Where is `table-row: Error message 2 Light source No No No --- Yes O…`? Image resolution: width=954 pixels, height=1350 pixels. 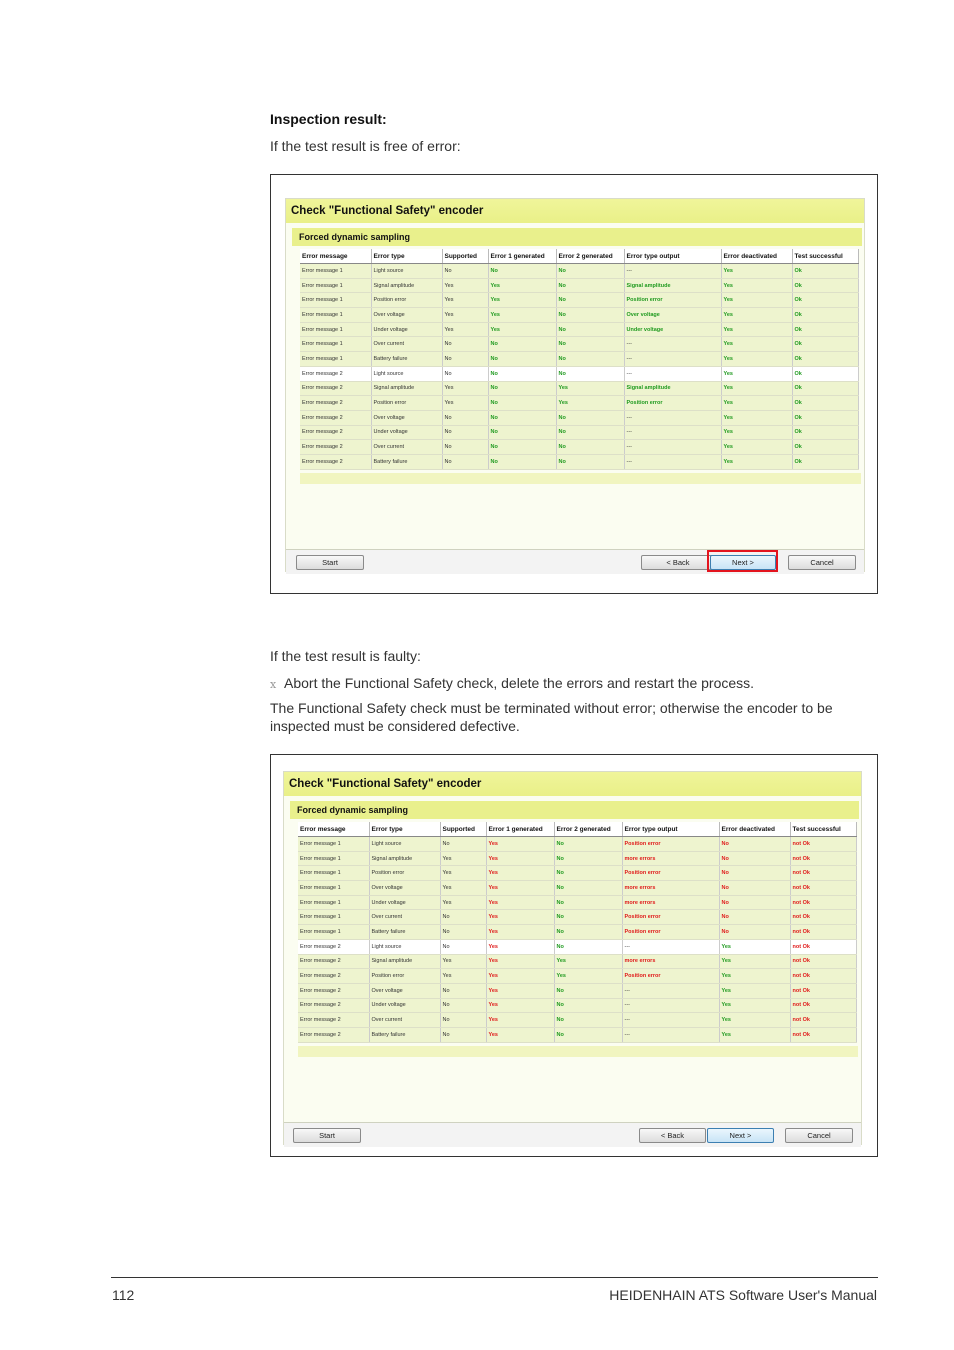 table-row: Error message 2 Light source No No No --- Yes O… is located at coordinates (579, 374).